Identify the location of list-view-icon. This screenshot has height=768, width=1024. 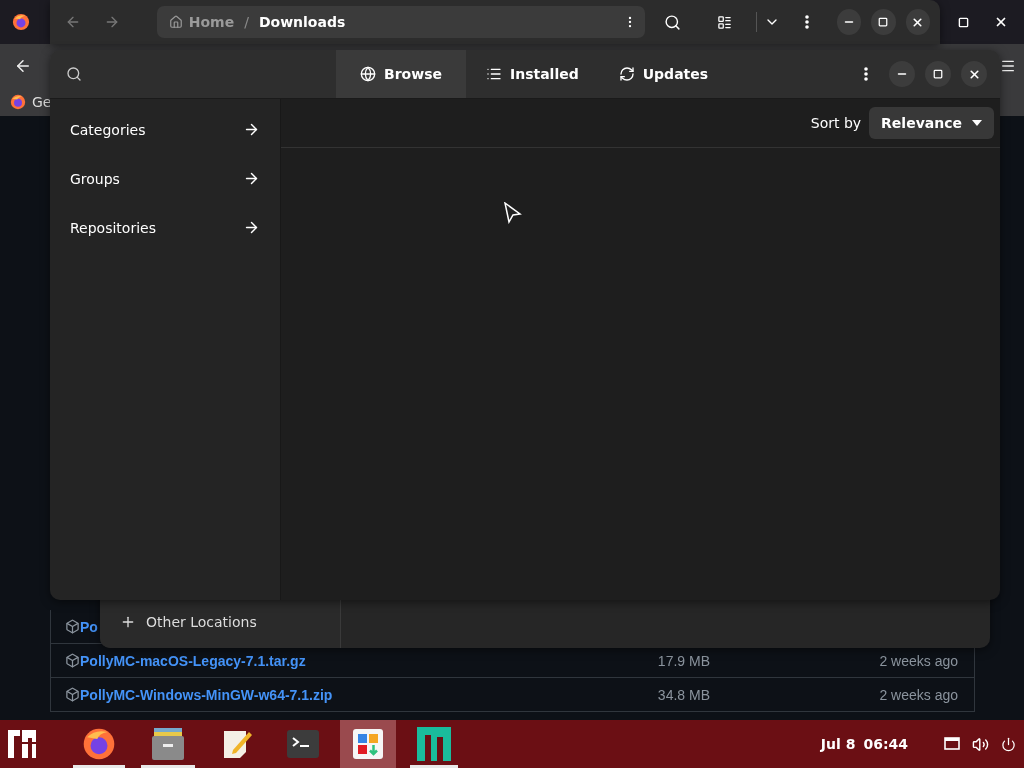
(725, 22).